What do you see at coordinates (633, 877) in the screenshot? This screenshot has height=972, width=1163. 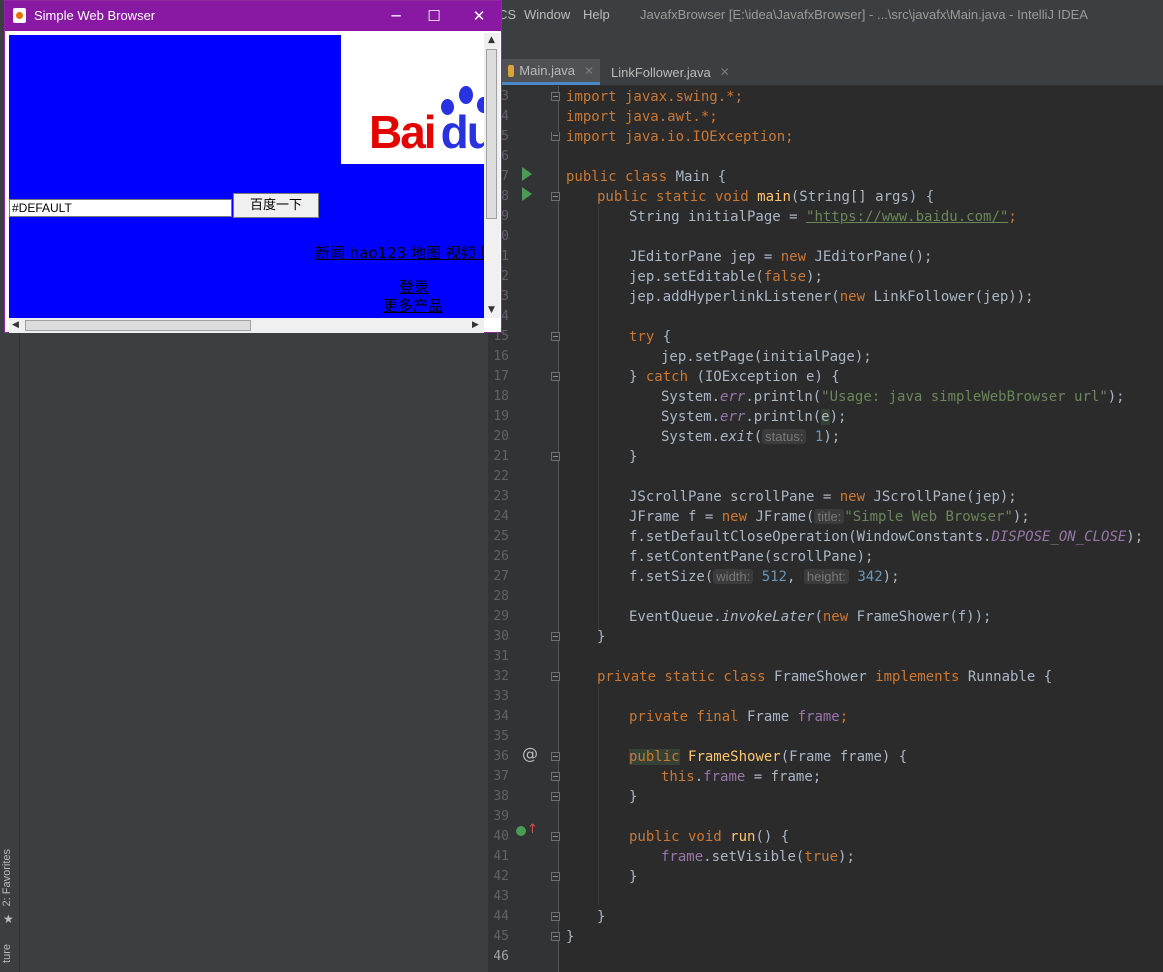 I see `code-line-42: }` at bounding box center [633, 877].